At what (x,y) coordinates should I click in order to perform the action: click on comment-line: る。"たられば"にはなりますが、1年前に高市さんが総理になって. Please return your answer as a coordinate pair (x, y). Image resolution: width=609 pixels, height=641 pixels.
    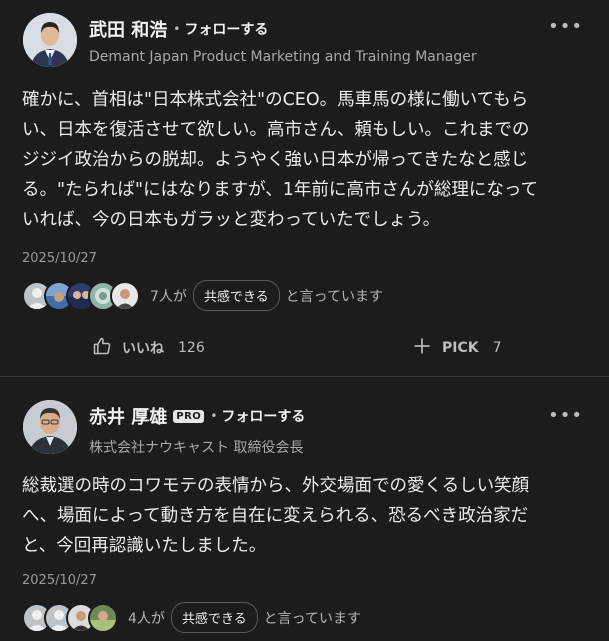
    Looking at the image, I should click on (280, 190).